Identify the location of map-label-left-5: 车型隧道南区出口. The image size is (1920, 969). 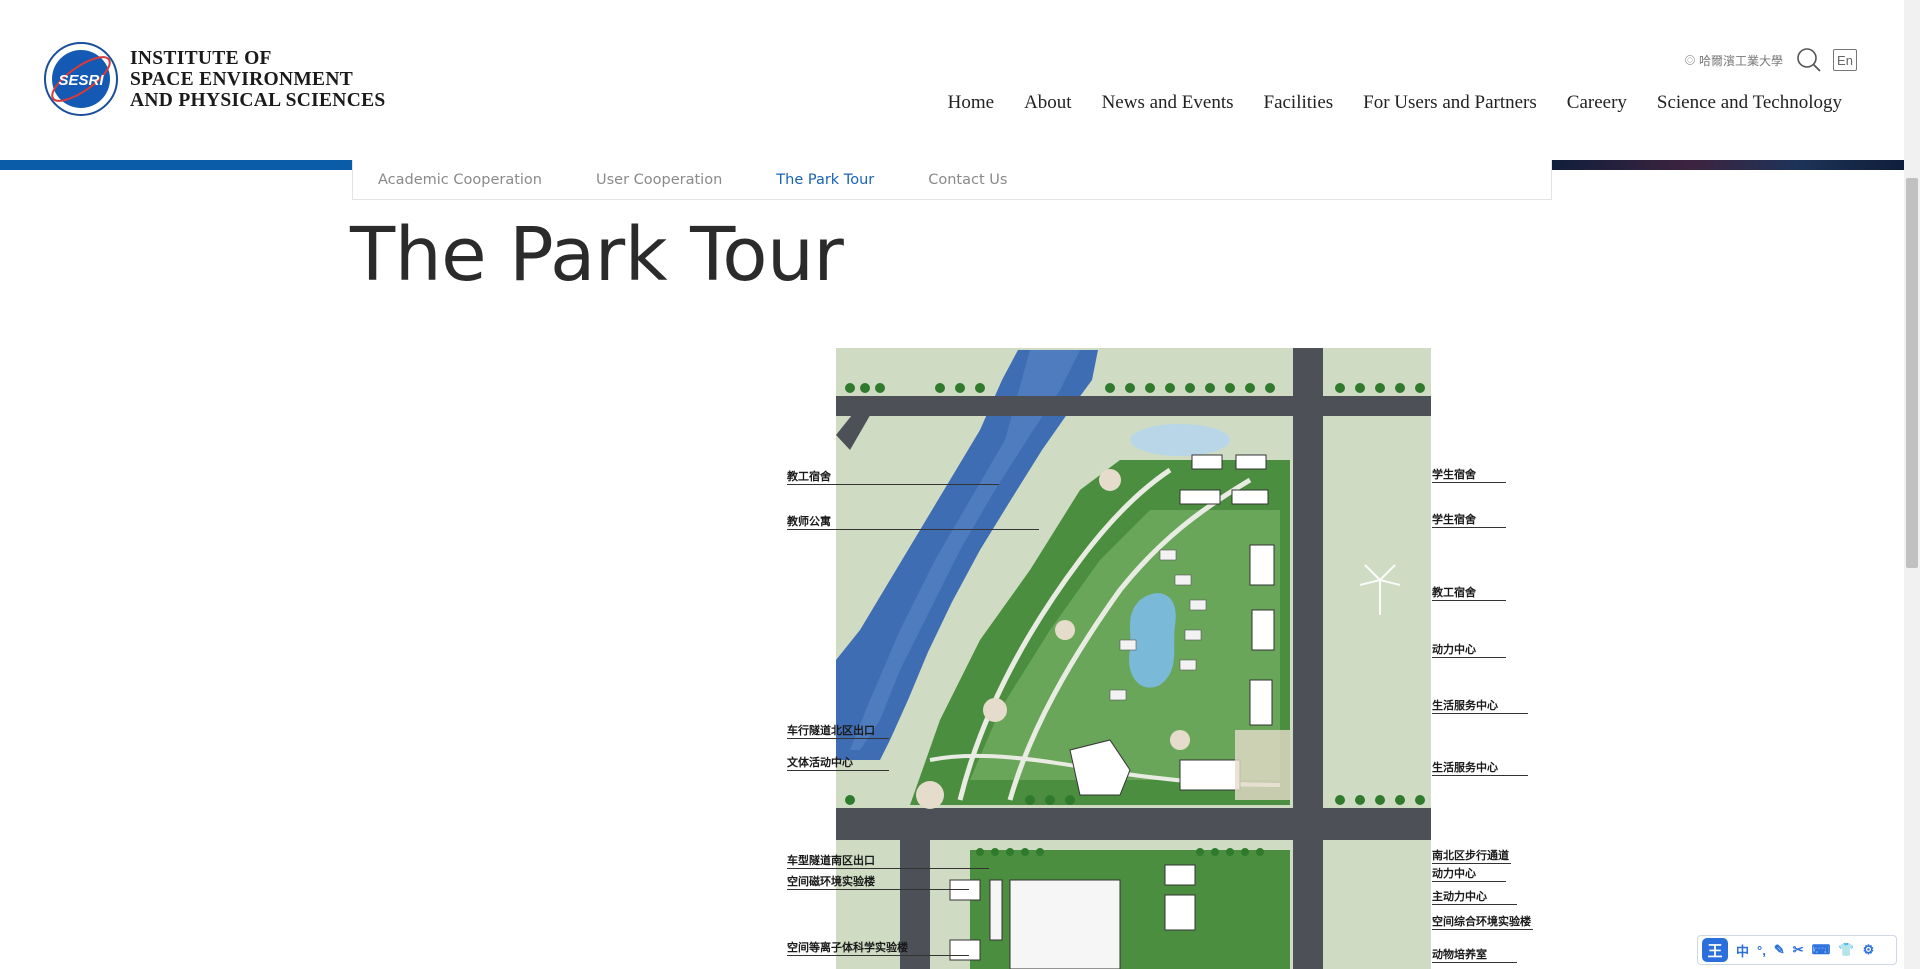
(888, 861).